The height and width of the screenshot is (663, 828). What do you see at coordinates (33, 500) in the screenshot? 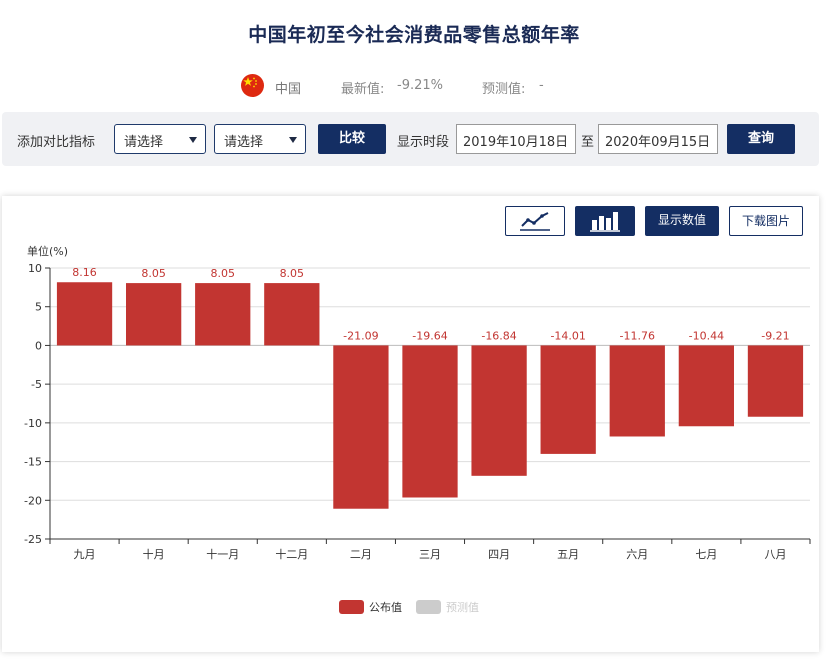
I see `y-tick-label: -20` at bounding box center [33, 500].